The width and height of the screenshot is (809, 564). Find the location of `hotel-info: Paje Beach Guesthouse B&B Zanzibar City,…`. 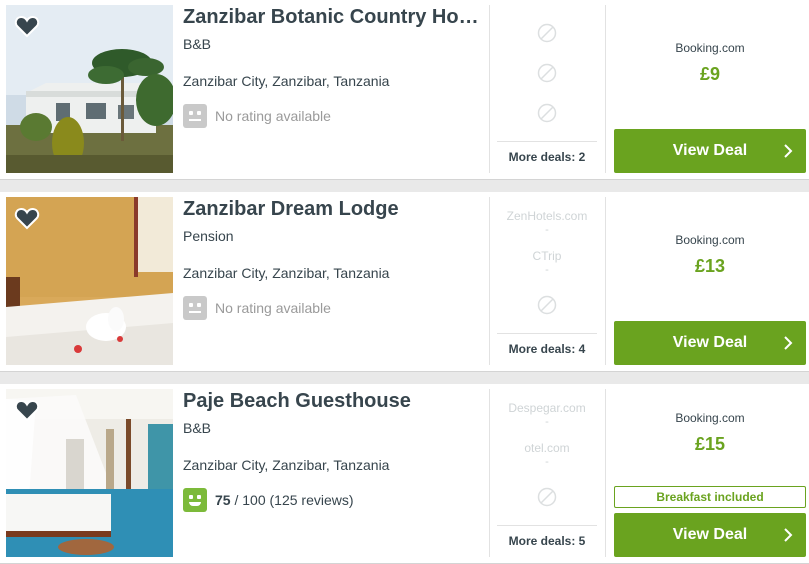

hotel-info: Paje Beach Guesthouse B&B Zanzibar City,… is located at coordinates (333, 450).